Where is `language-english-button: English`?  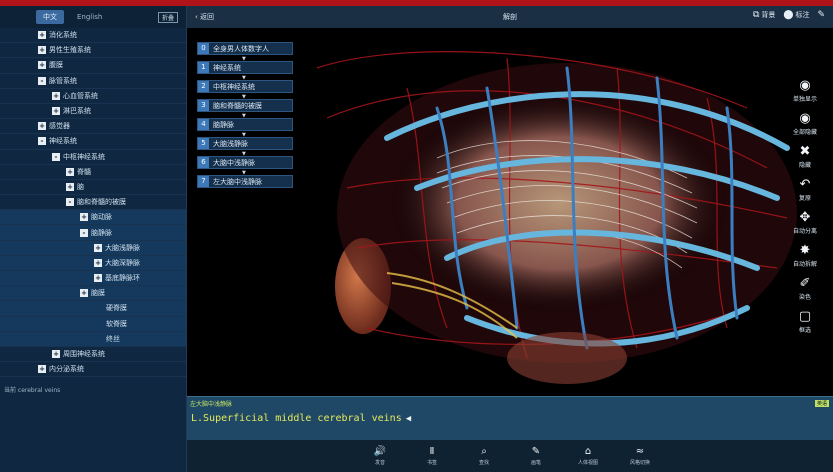
language-english-button: English is located at coordinates (89, 17).